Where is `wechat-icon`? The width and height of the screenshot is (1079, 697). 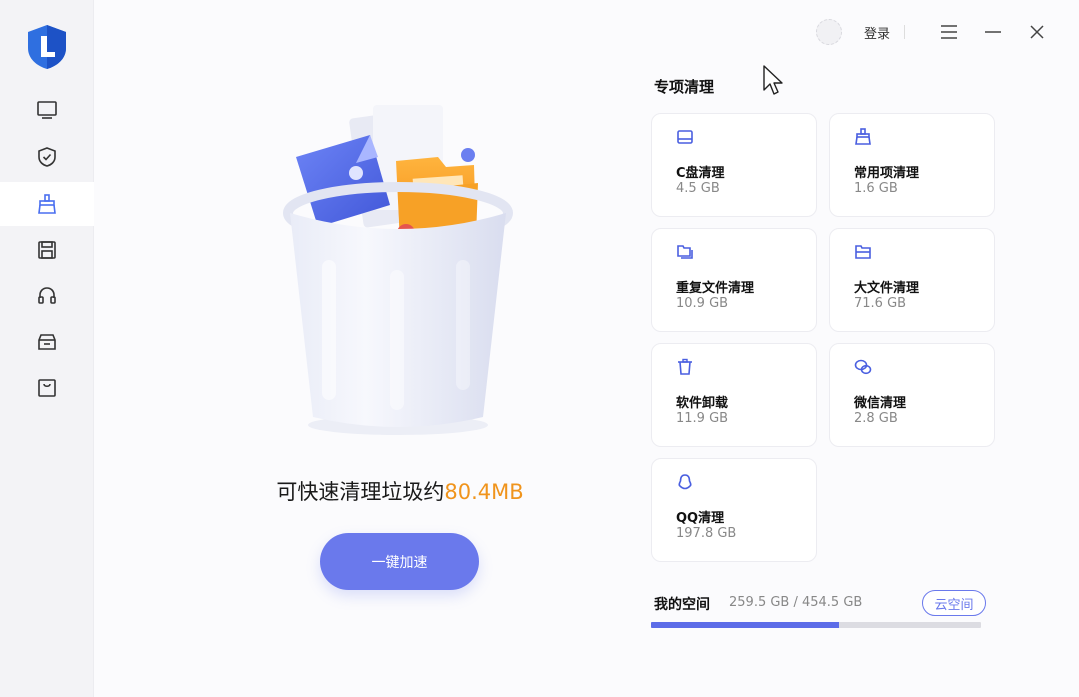 wechat-icon is located at coordinates (863, 367).